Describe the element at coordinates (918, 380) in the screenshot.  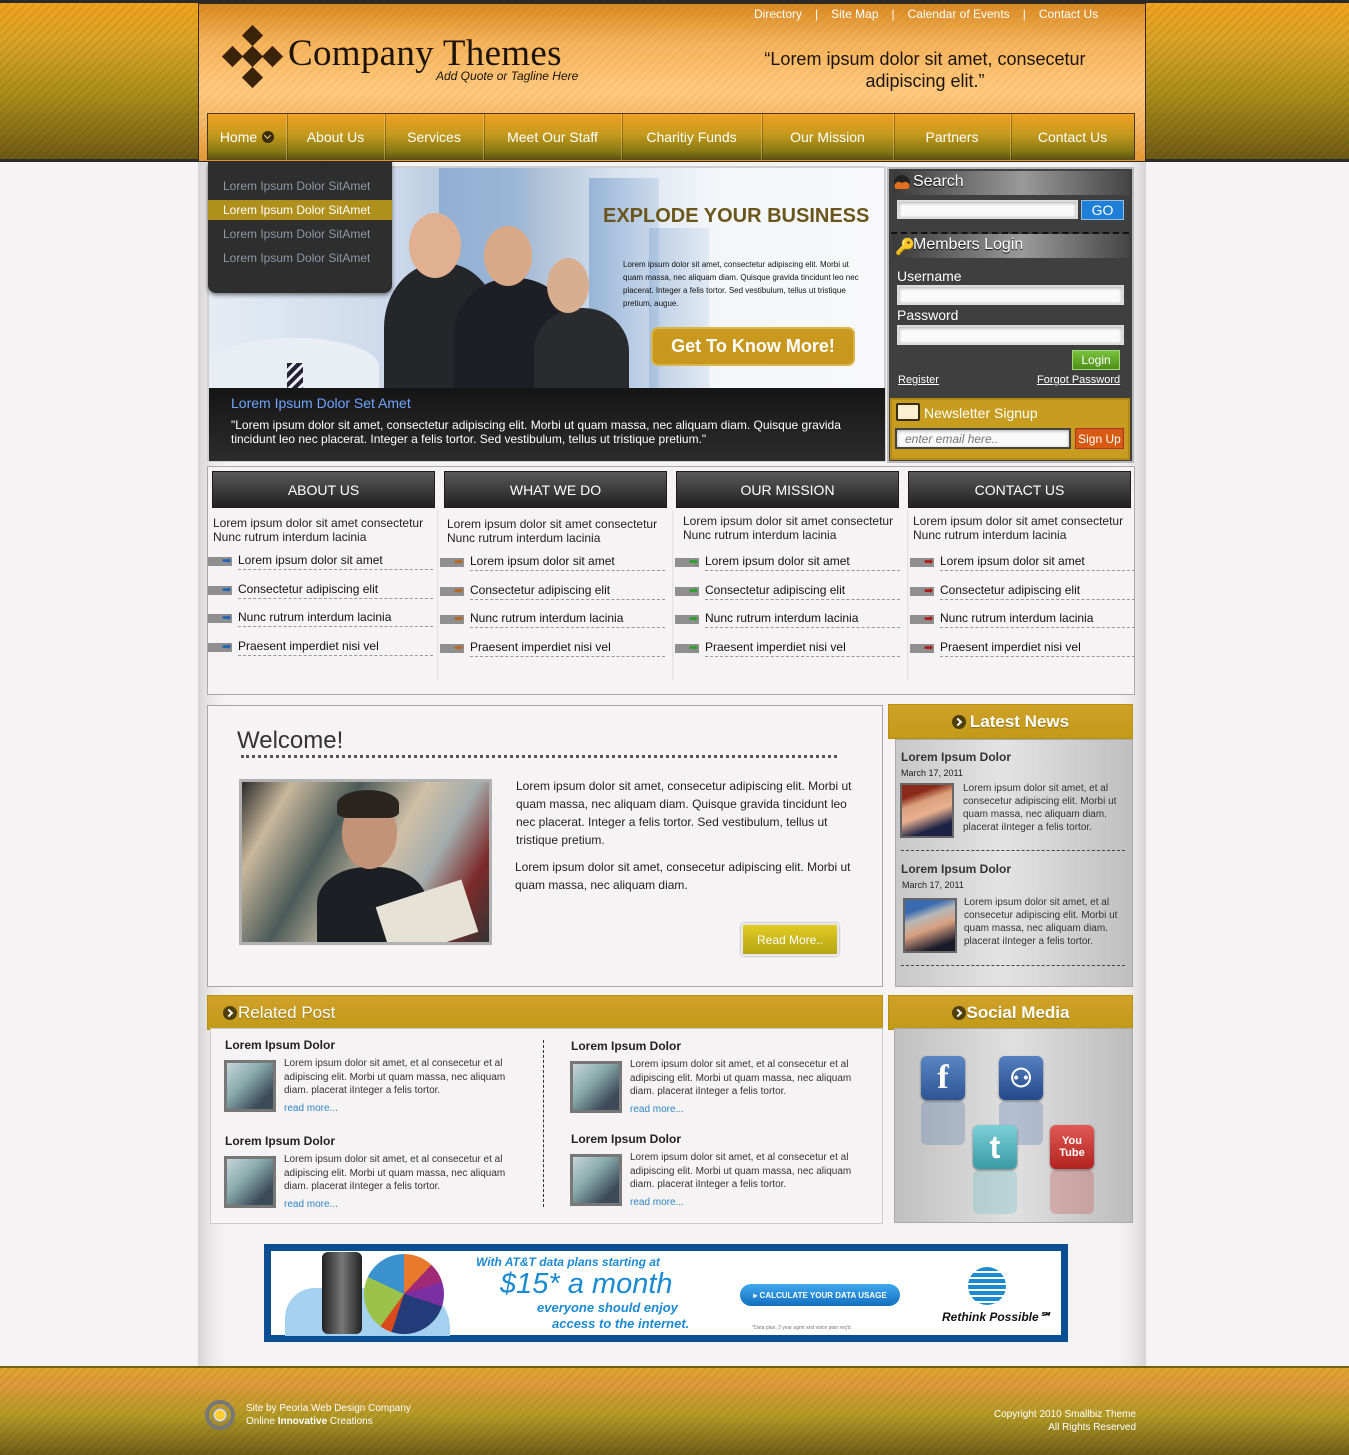
I see `register-link: Register` at that location.